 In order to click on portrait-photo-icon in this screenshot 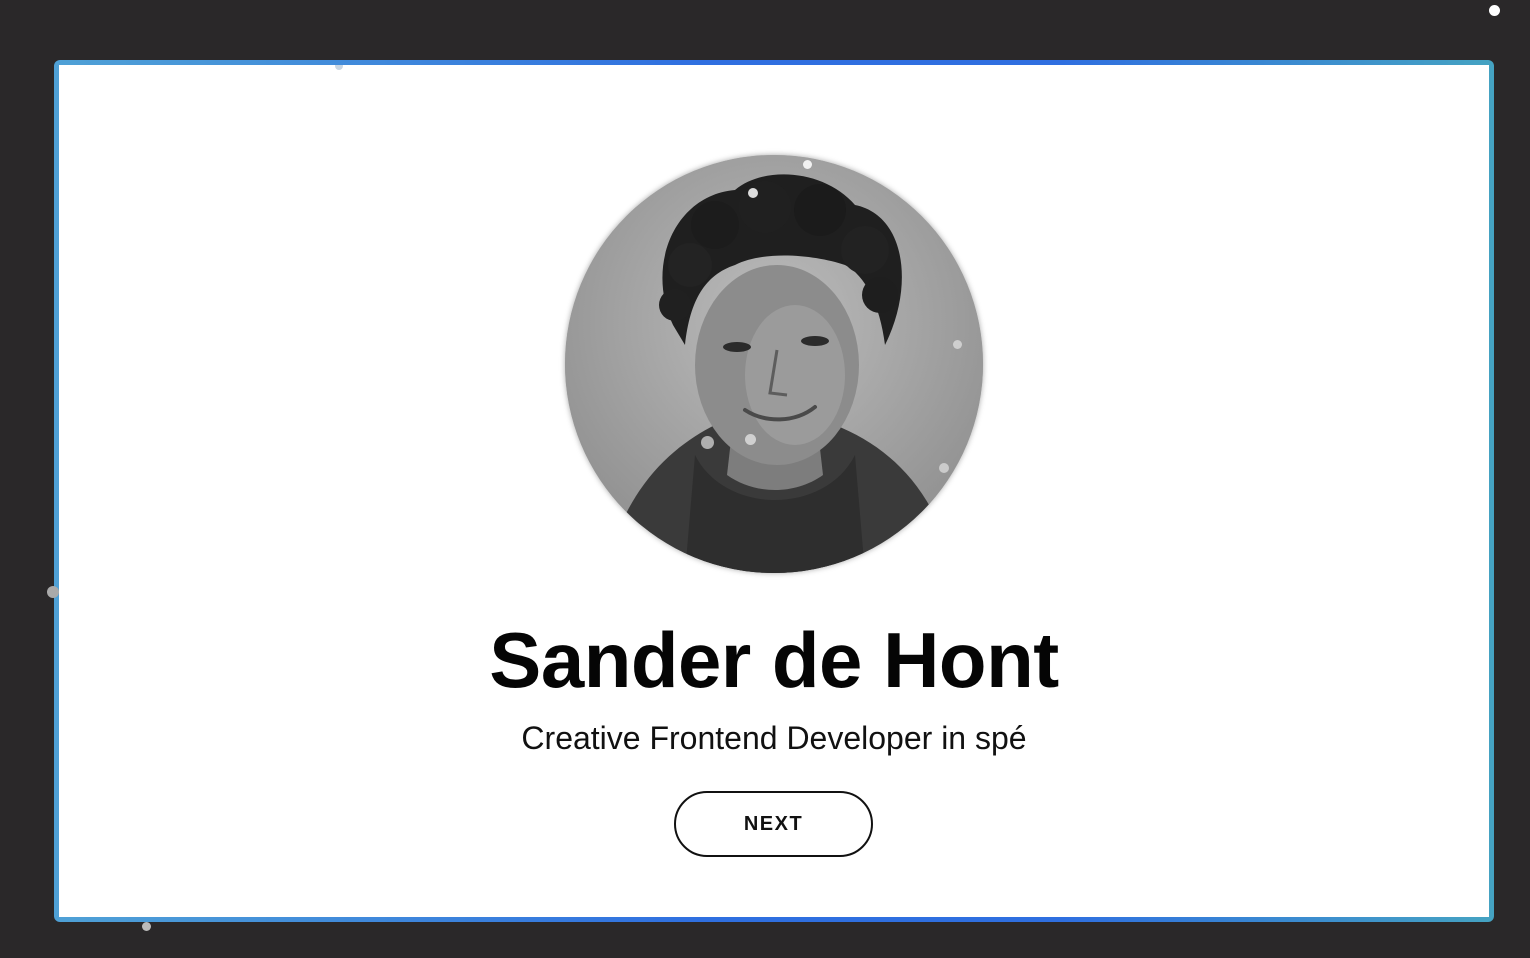, I will do `click(774, 364)`.